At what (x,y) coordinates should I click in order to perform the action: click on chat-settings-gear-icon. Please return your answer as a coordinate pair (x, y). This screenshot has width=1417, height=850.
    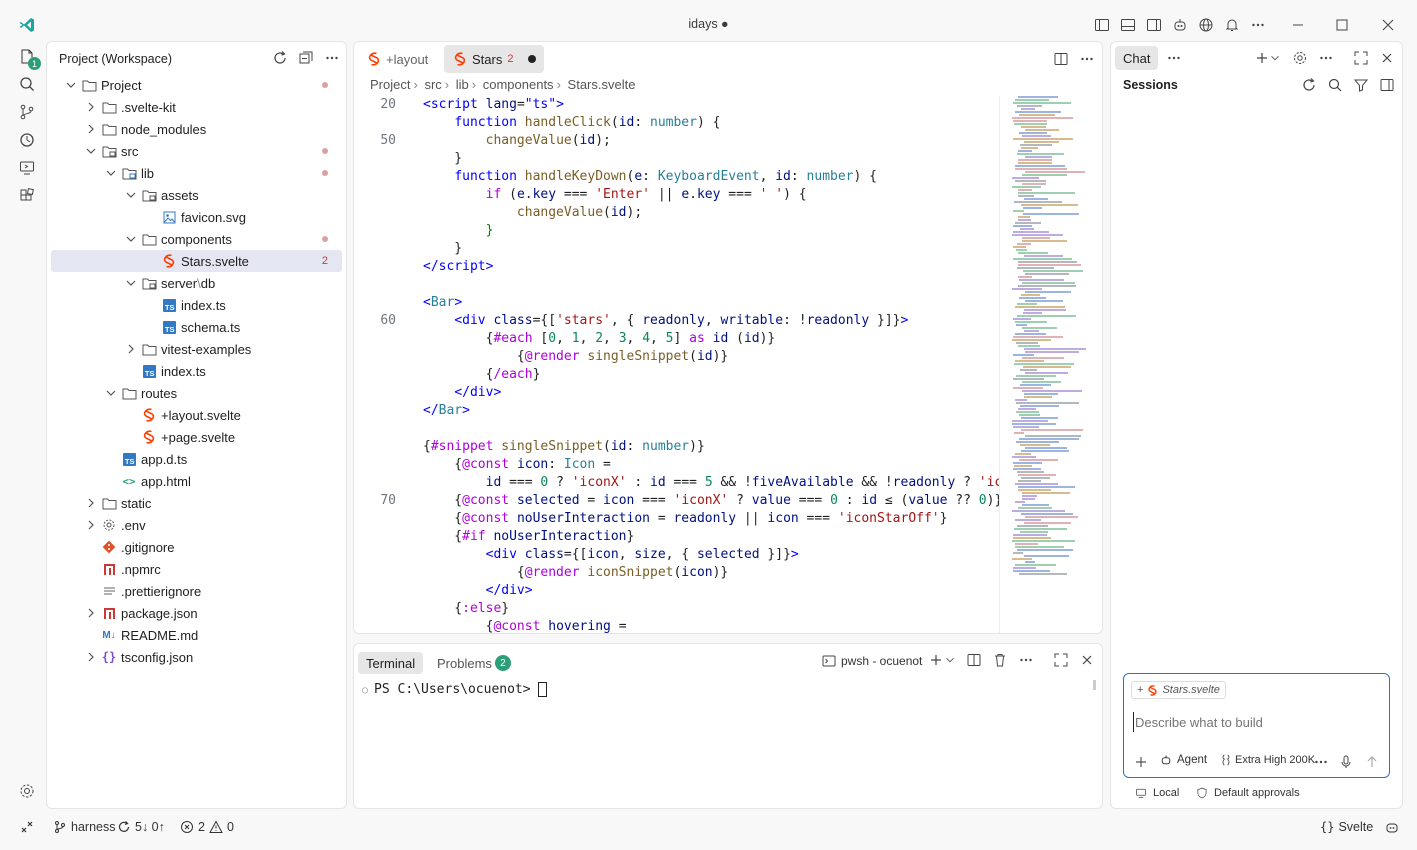
    Looking at the image, I should click on (1300, 58).